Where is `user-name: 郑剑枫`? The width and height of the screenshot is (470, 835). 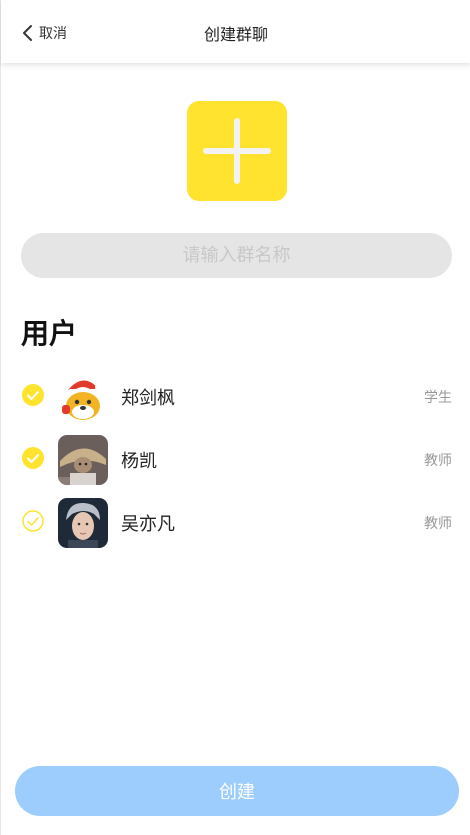
user-name: 郑剑枫 is located at coordinates (148, 398).